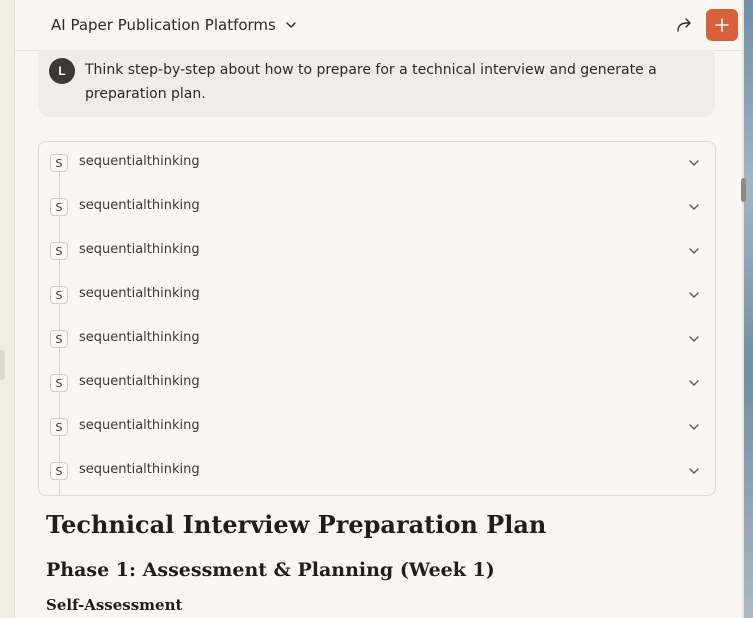  I want to click on sidebar-toggle-handle, so click(2, 365).